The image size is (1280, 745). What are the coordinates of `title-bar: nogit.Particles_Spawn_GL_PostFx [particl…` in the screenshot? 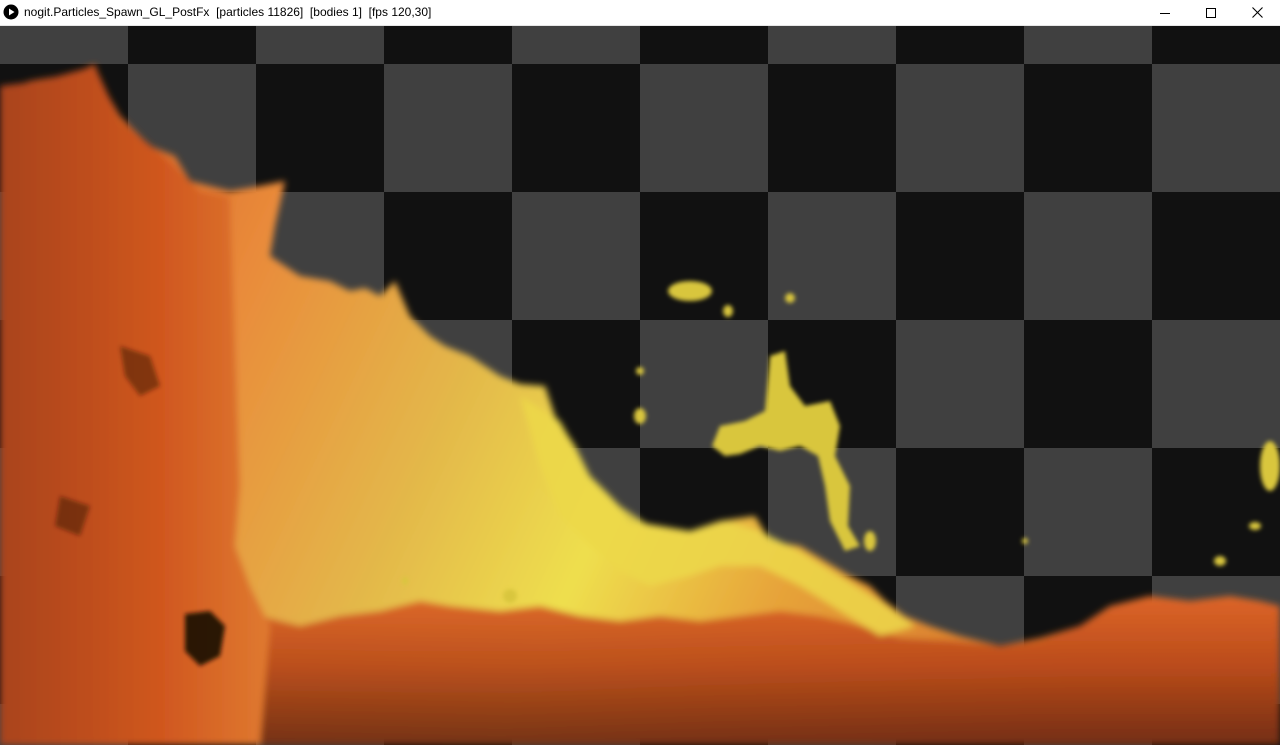 It's located at (640, 13).